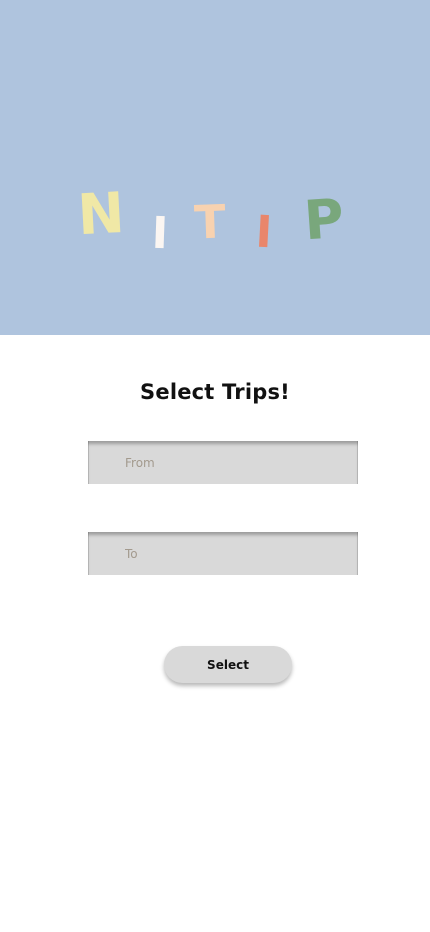 The height and width of the screenshot is (932, 430). Describe the element at coordinates (223, 462) in the screenshot. I see `from-input` at that location.